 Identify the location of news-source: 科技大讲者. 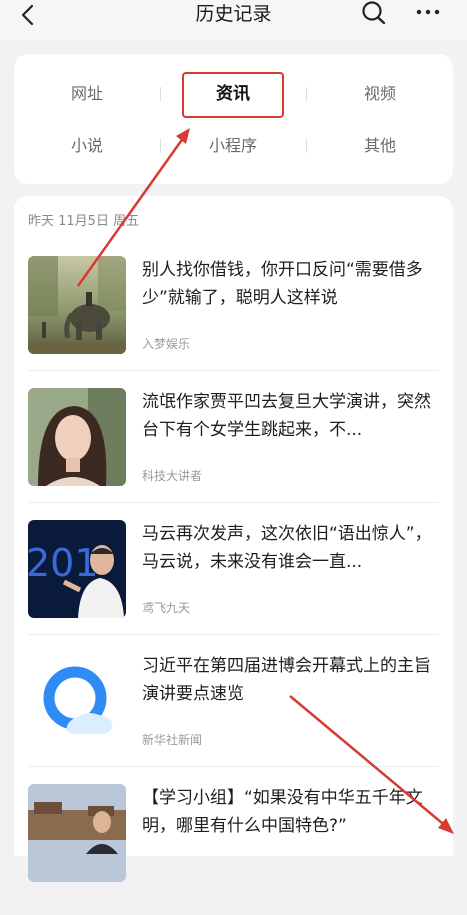
(172, 476).